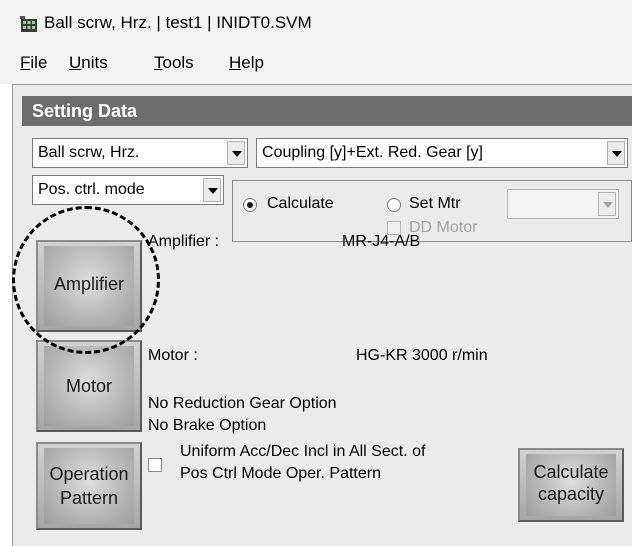 This screenshot has width=632, height=546. What do you see at coordinates (316, 64) in the screenshot?
I see `menu-bar: File Units Tools Help` at bounding box center [316, 64].